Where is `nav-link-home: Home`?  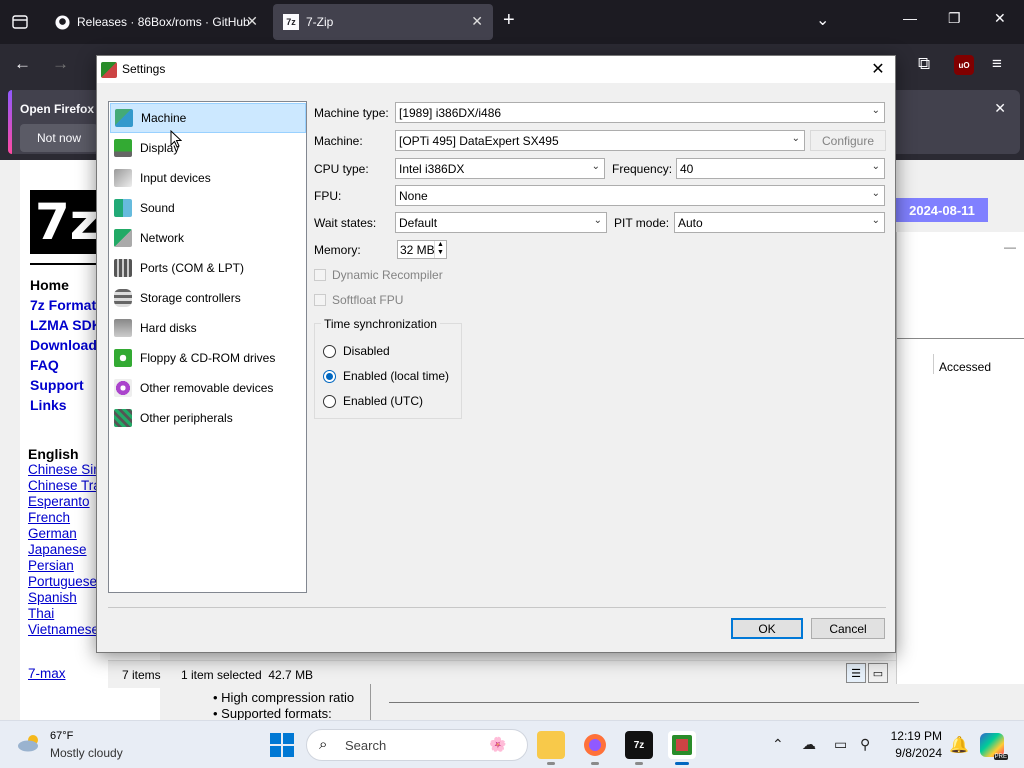 nav-link-home: Home is located at coordinates (65, 285).